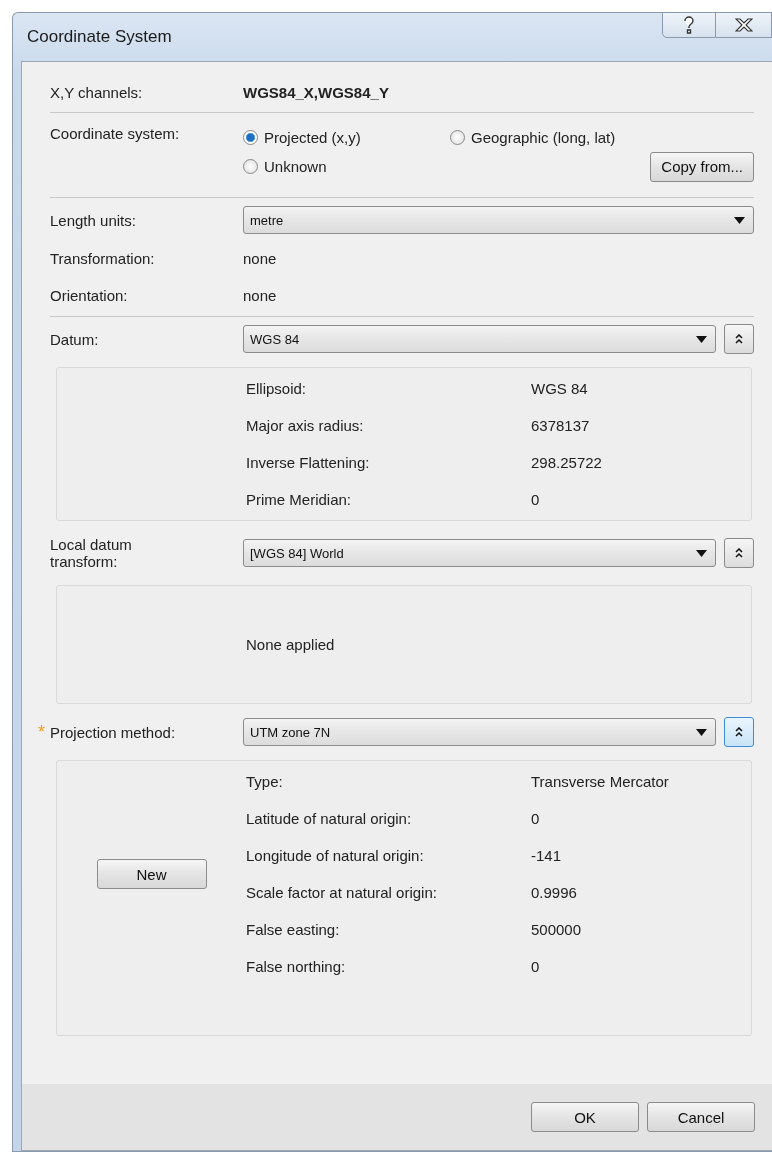  Describe the element at coordinates (561, 425) in the screenshot. I see `property-value: 6378137` at that location.